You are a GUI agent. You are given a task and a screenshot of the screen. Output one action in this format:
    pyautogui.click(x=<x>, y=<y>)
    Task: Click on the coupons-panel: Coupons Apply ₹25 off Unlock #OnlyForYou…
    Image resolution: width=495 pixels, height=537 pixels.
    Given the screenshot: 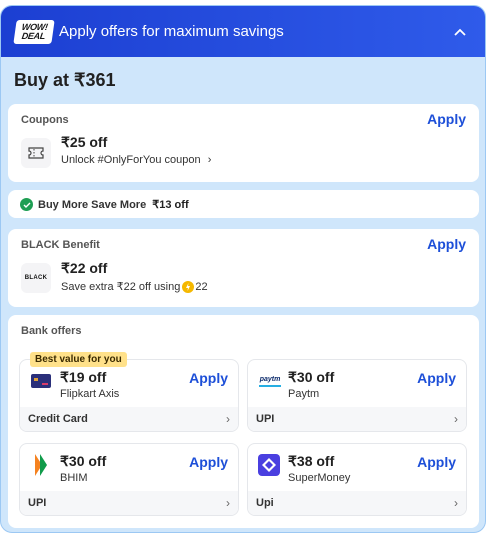 What is the action you would take?
    pyautogui.click(x=243, y=143)
    